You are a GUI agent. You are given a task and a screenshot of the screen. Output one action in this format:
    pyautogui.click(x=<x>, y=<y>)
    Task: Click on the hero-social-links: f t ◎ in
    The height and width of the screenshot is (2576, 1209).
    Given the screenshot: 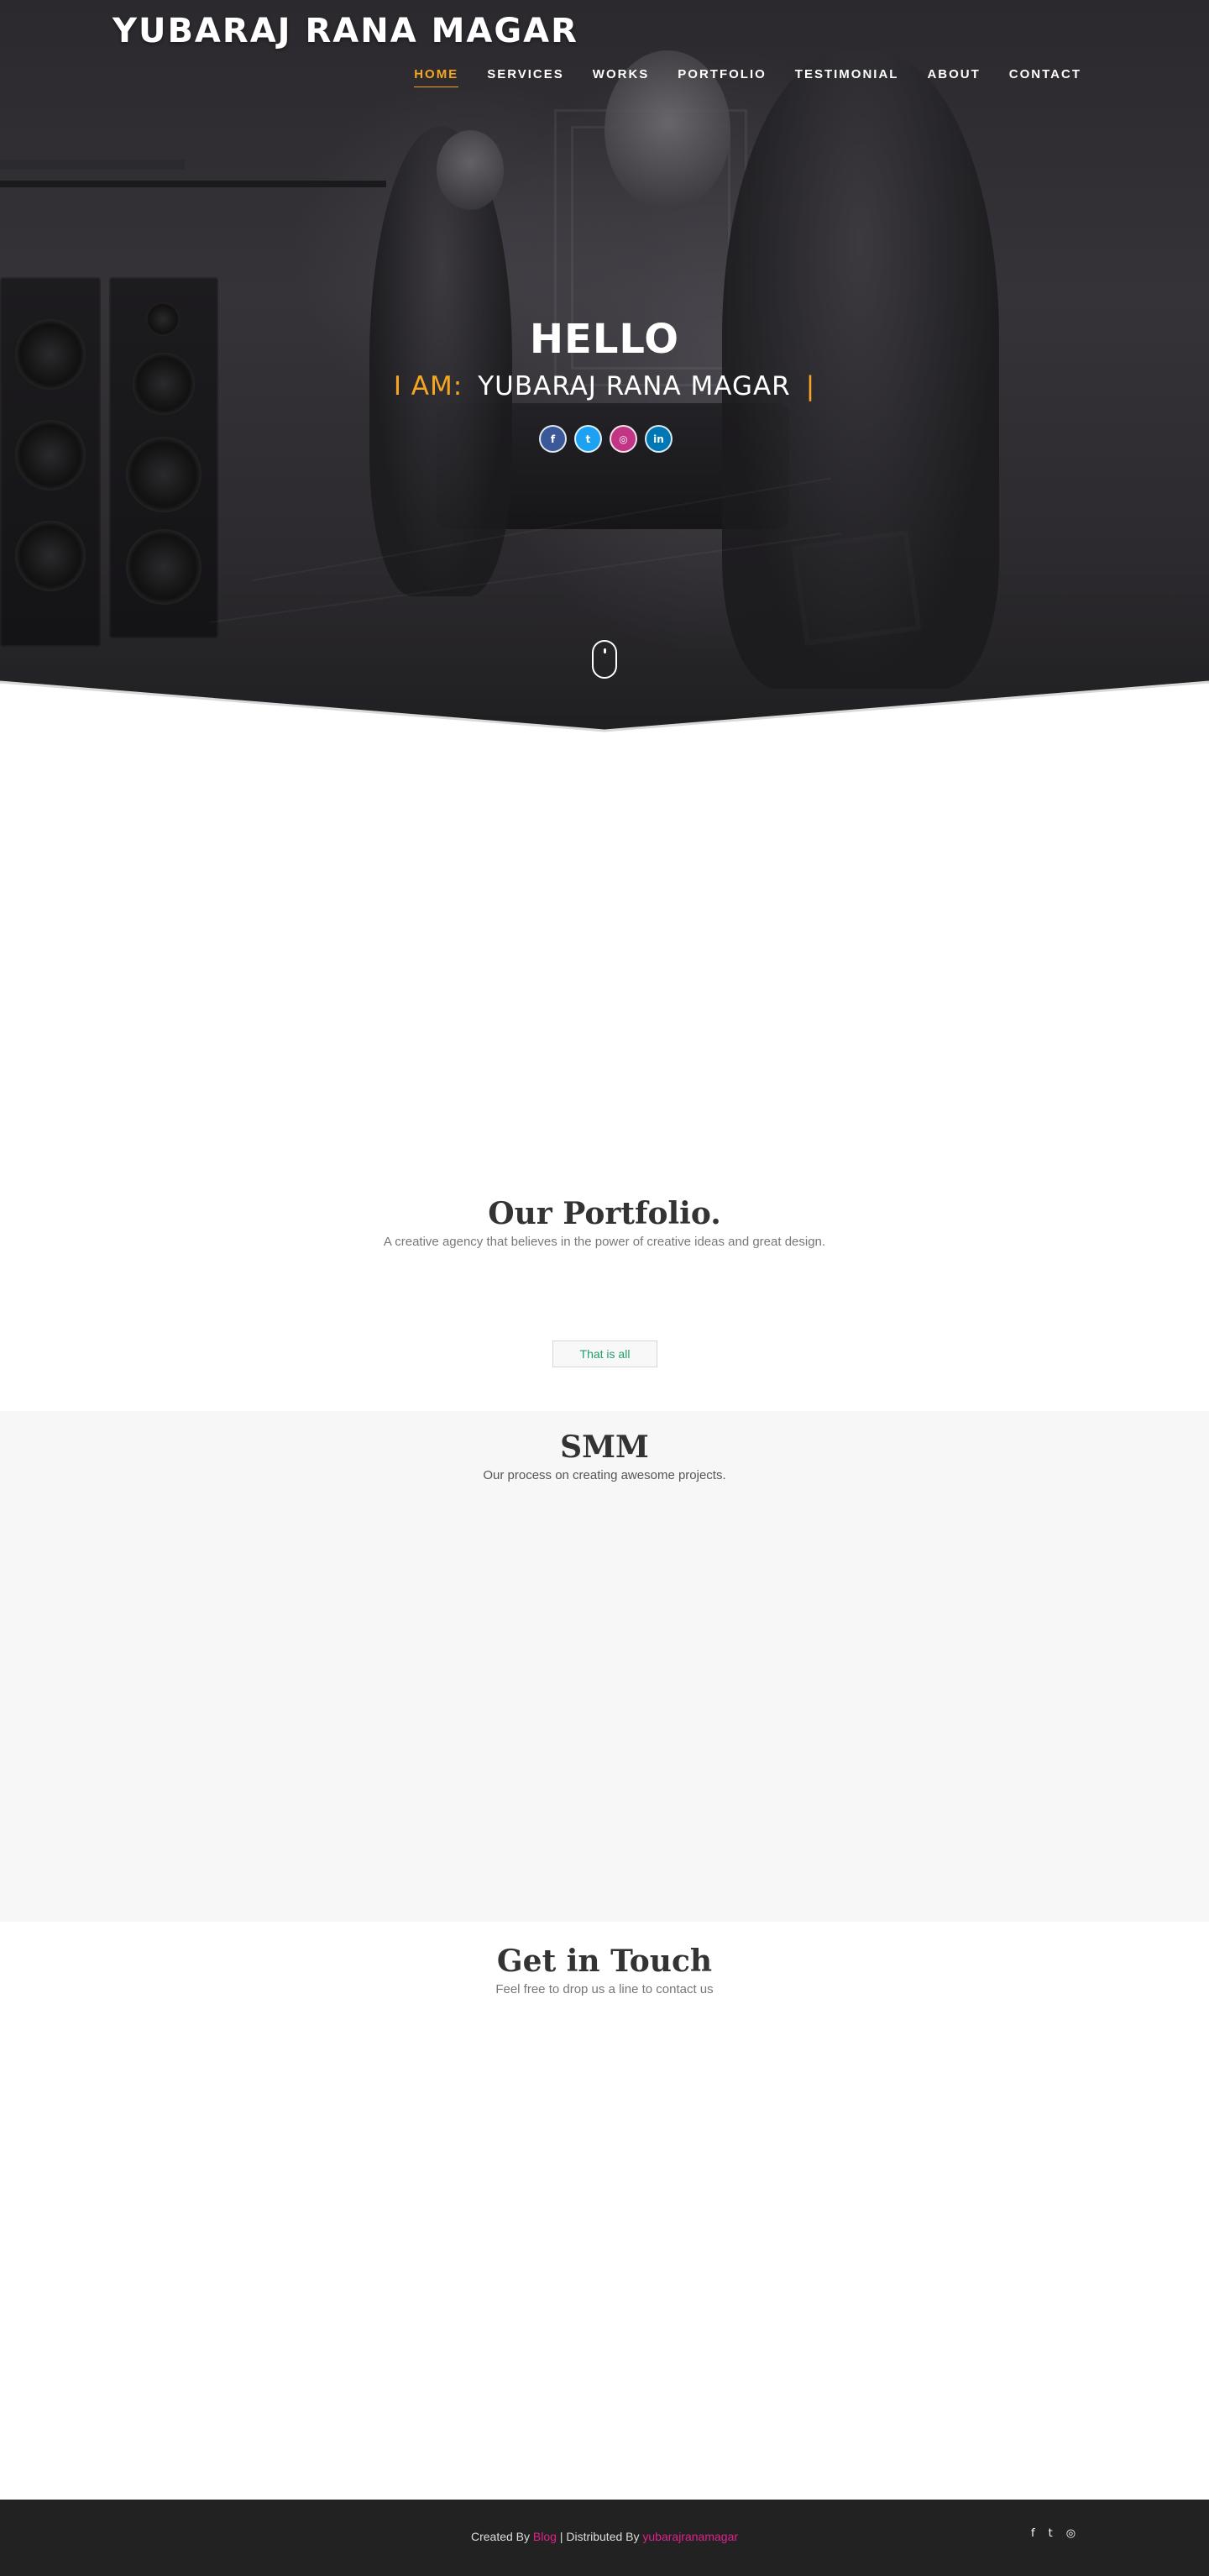 What is the action you would take?
    pyautogui.click(x=606, y=439)
    